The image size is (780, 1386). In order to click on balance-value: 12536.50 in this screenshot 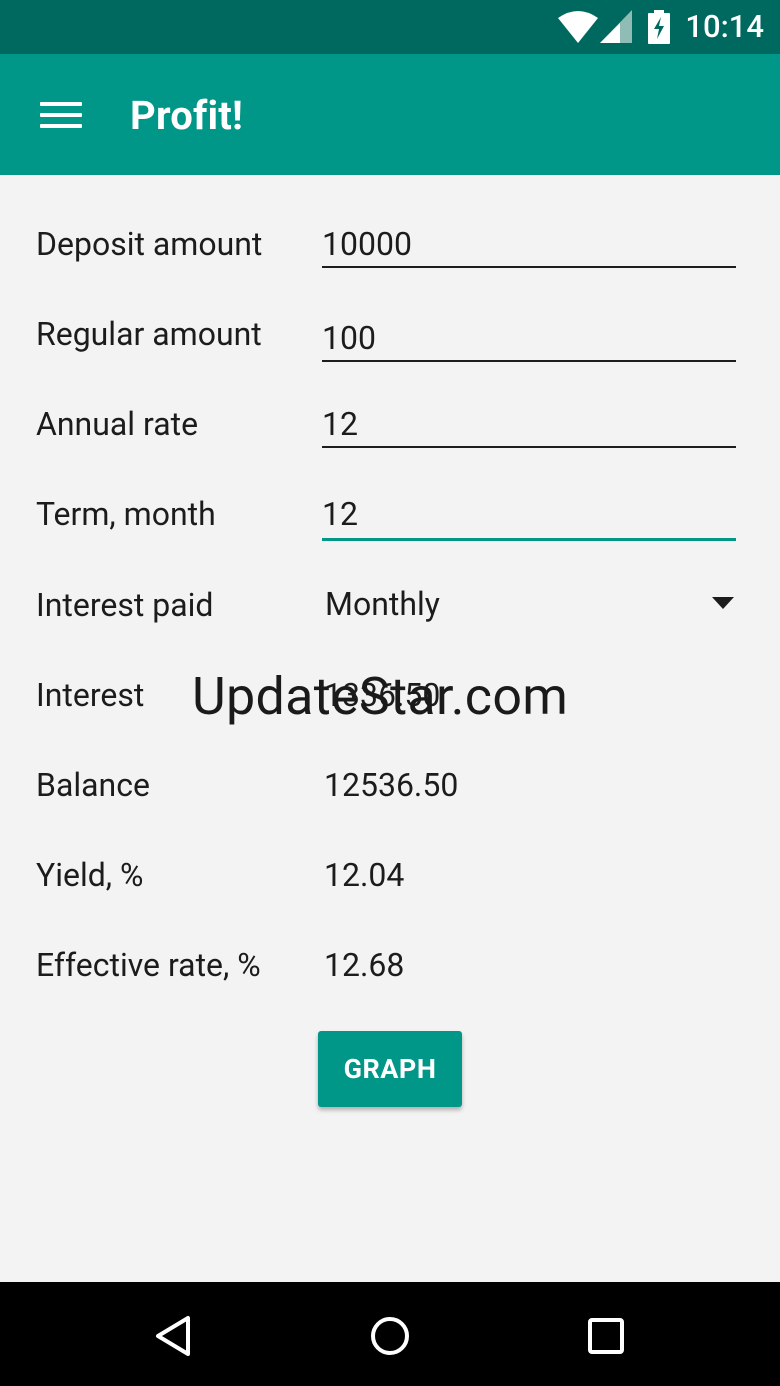, I will do `click(391, 785)`.